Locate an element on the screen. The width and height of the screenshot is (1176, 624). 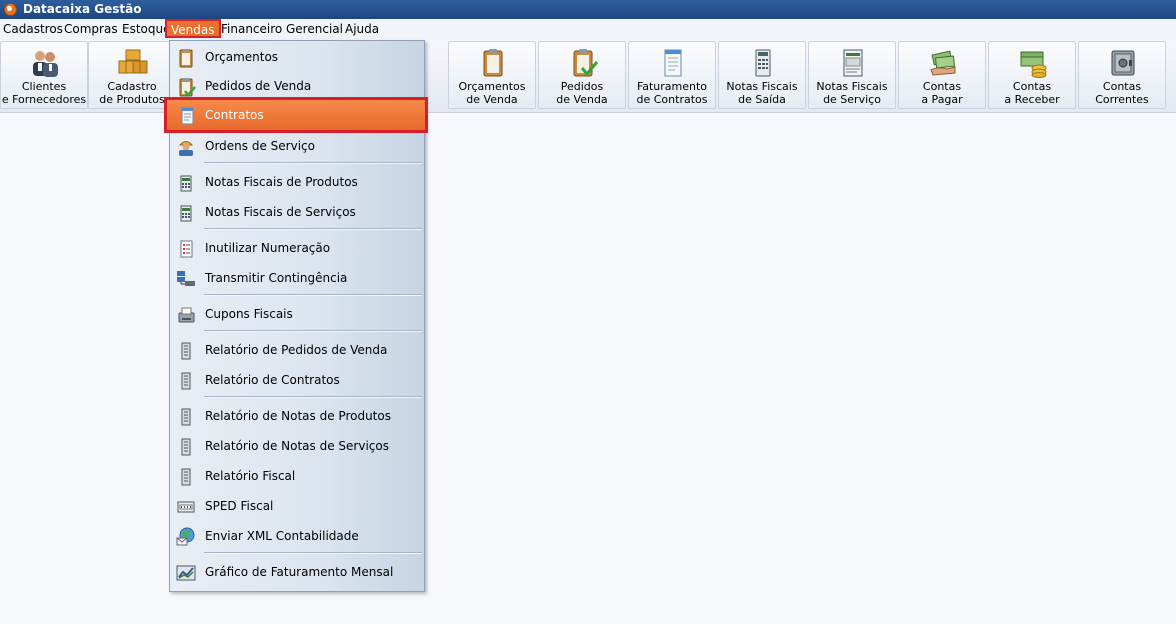
printer-icon is located at coordinates (186, 315).